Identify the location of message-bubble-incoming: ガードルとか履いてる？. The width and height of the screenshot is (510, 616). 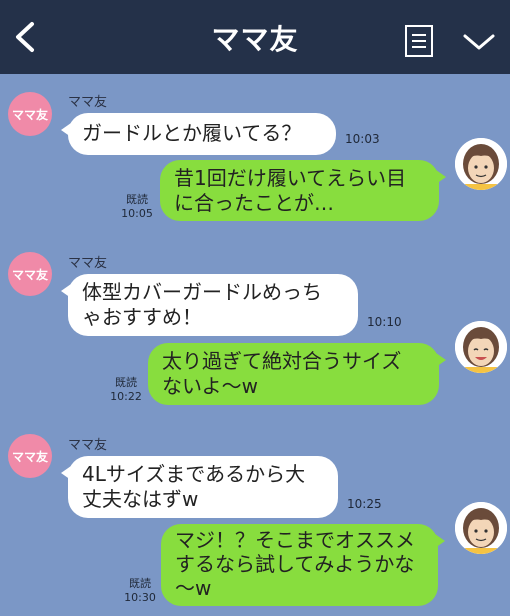
(198, 134).